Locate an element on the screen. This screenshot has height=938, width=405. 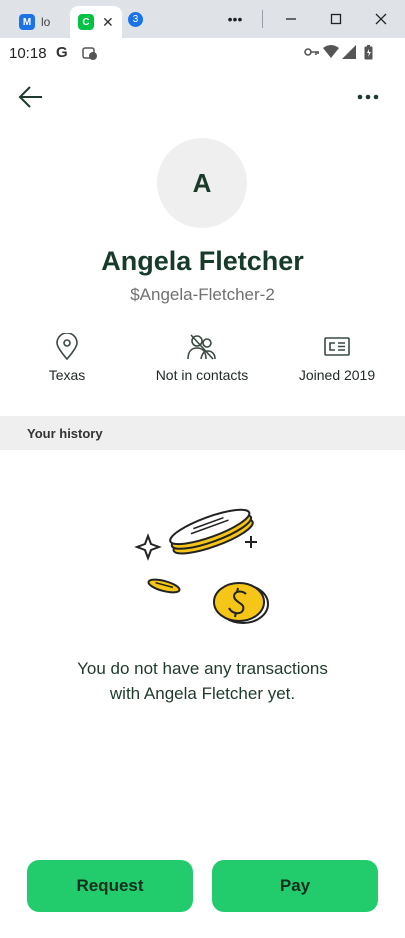
browser-tab-strip: M lo C ✕ 3 ••• is located at coordinates (202, 19).